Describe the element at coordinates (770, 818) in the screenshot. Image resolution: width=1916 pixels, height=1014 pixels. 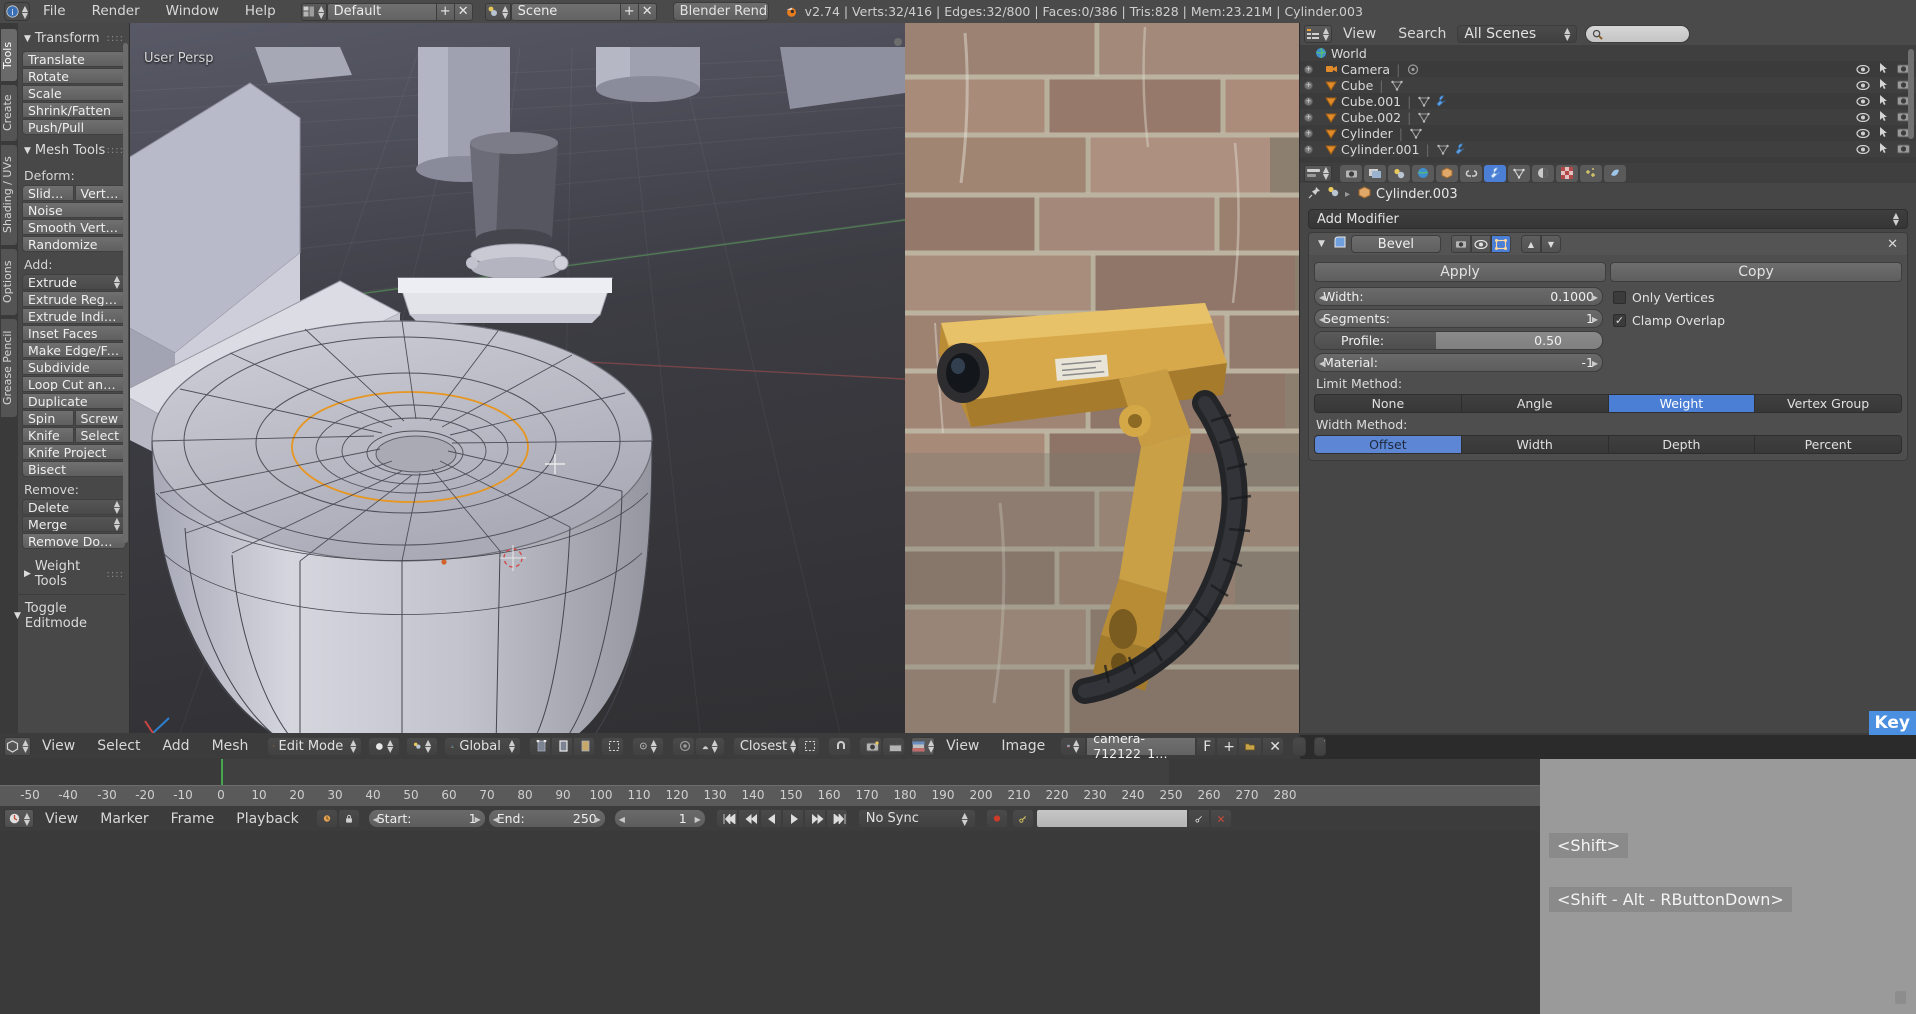
I see `play-reverse-icon` at that location.